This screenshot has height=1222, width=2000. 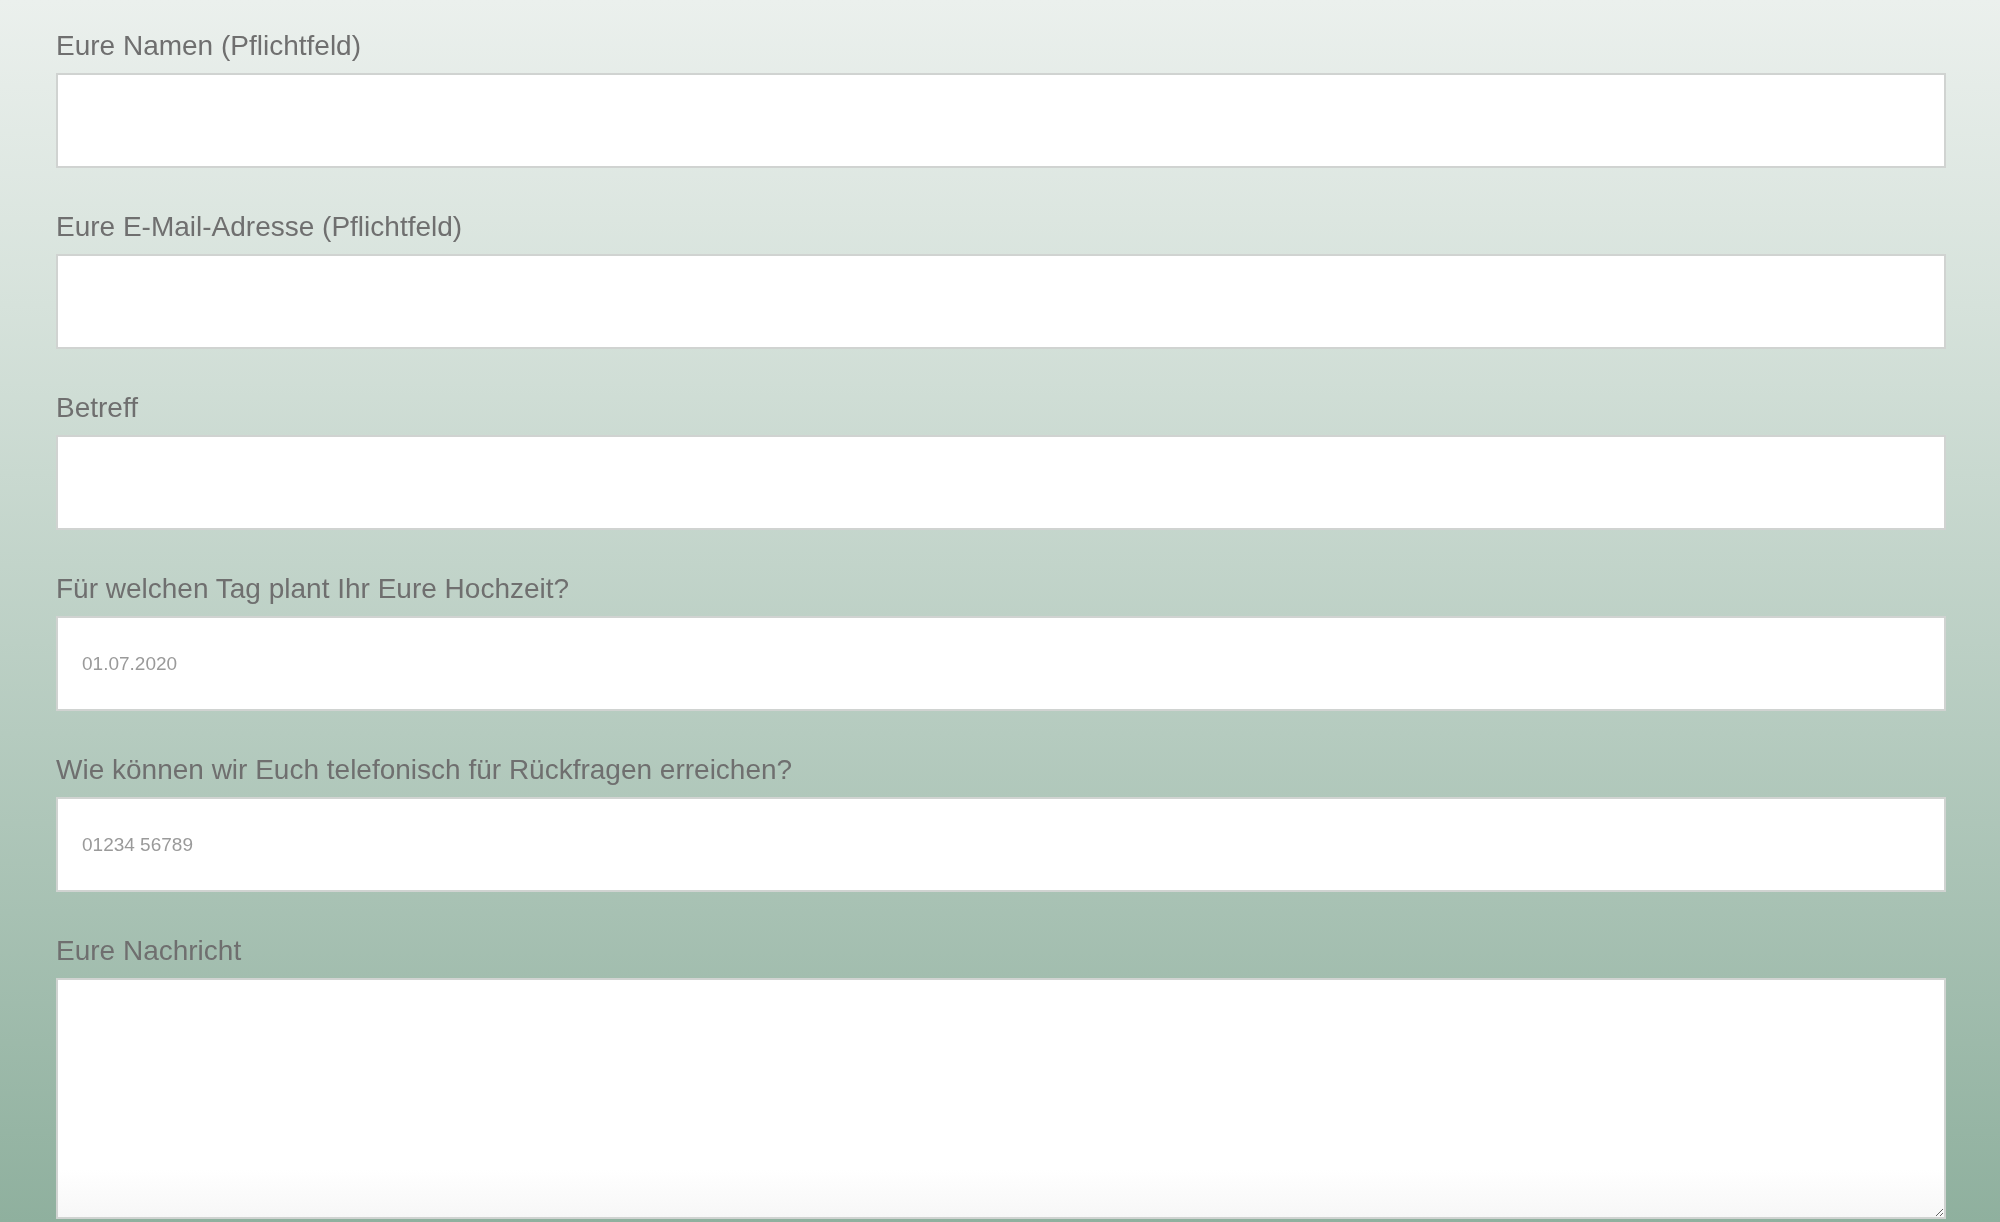 I want to click on field-label: Eure E-Mail-Adresse (Pflichtfeld), so click(x=259, y=227).